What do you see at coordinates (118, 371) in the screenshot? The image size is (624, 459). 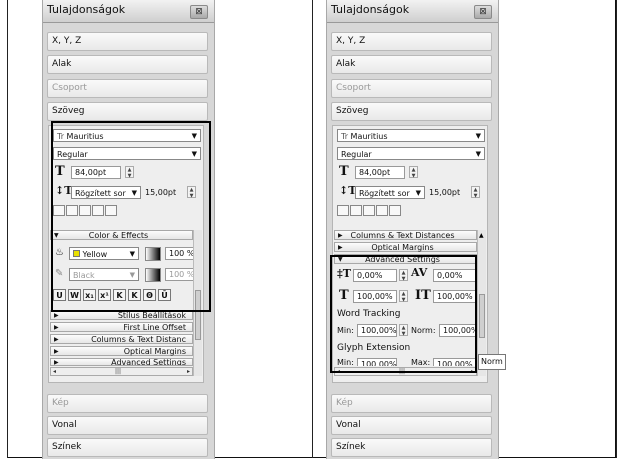 I see `scroll-grip-icon: |||` at bounding box center [118, 371].